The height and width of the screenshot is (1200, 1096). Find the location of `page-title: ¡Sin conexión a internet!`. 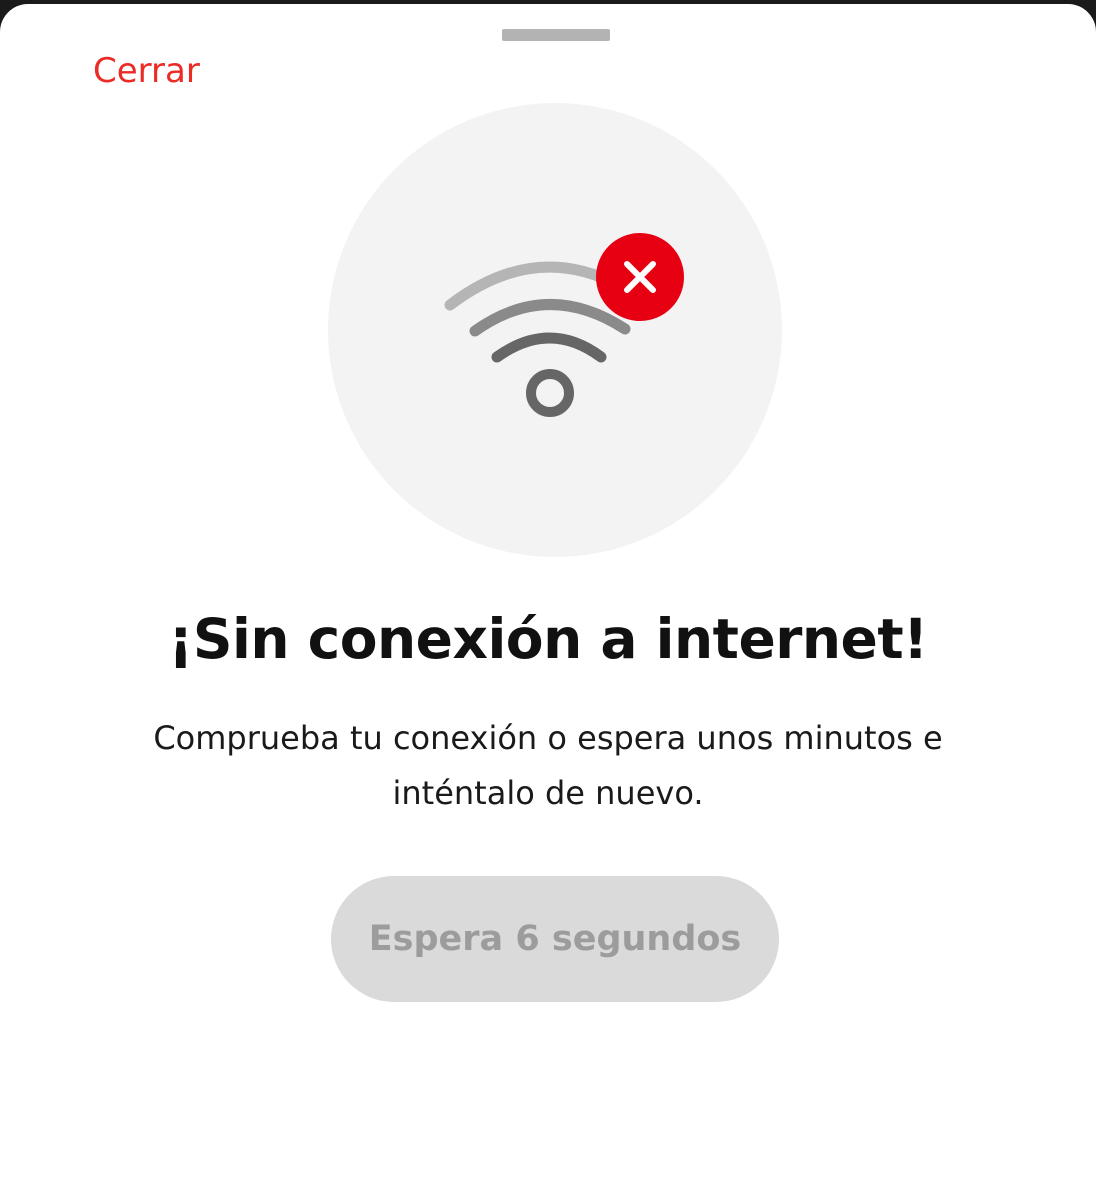

page-title: ¡Sin conexión a internet! is located at coordinates (548, 639).